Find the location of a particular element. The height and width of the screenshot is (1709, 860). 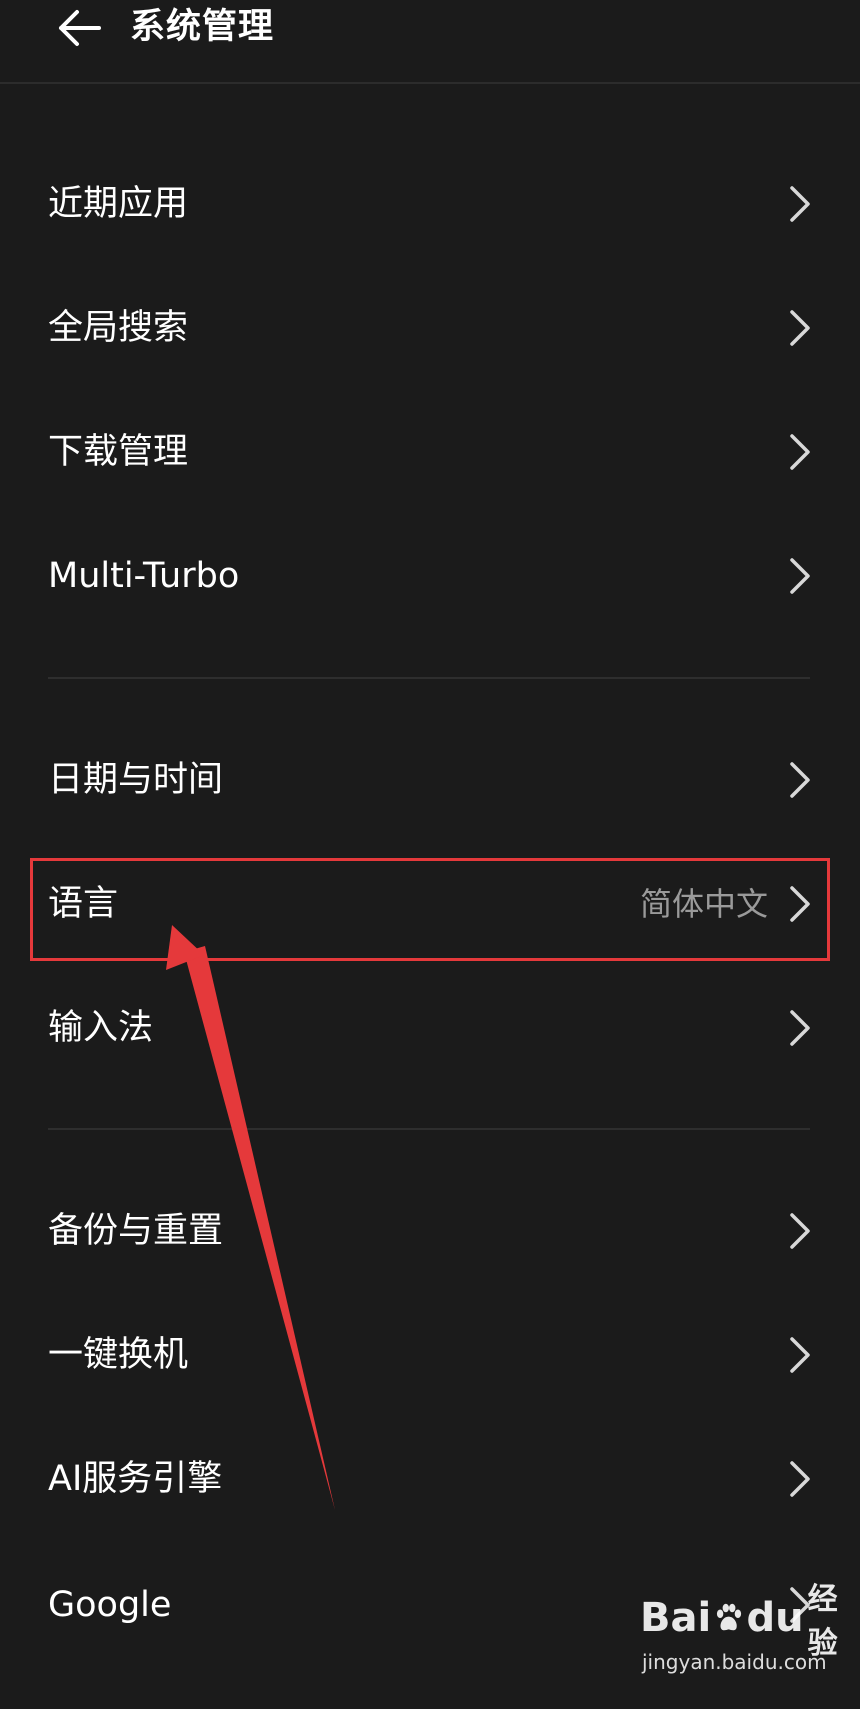

back-arrow-icon is located at coordinates (80, 28).